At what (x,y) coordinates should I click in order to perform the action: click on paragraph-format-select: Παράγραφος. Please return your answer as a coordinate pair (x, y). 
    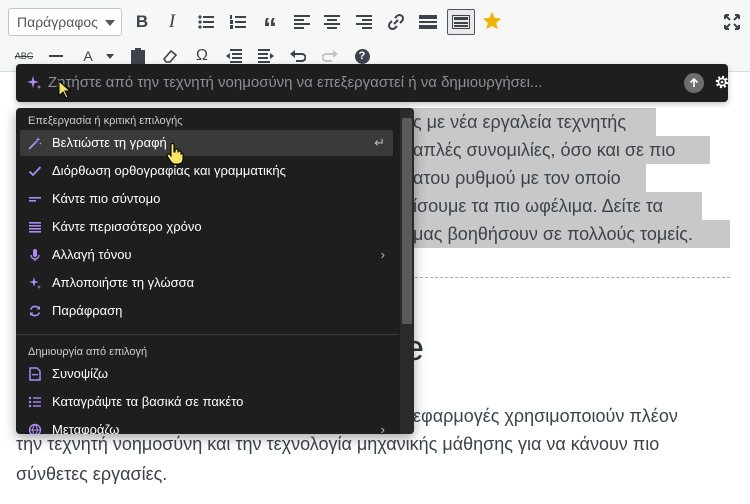
    Looking at the image, I should click on (65, 22).